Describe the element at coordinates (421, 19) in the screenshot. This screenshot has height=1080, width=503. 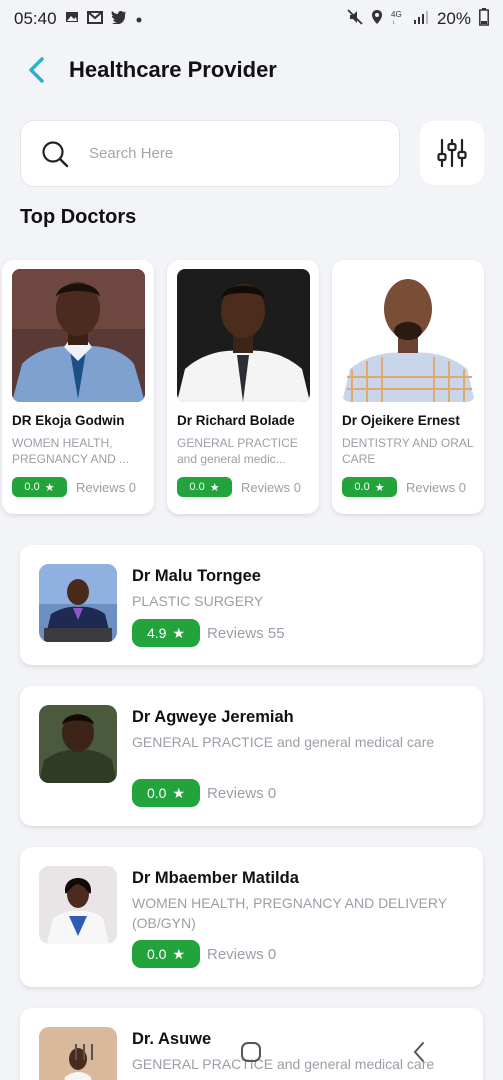
I see `signal-icon` at that location.